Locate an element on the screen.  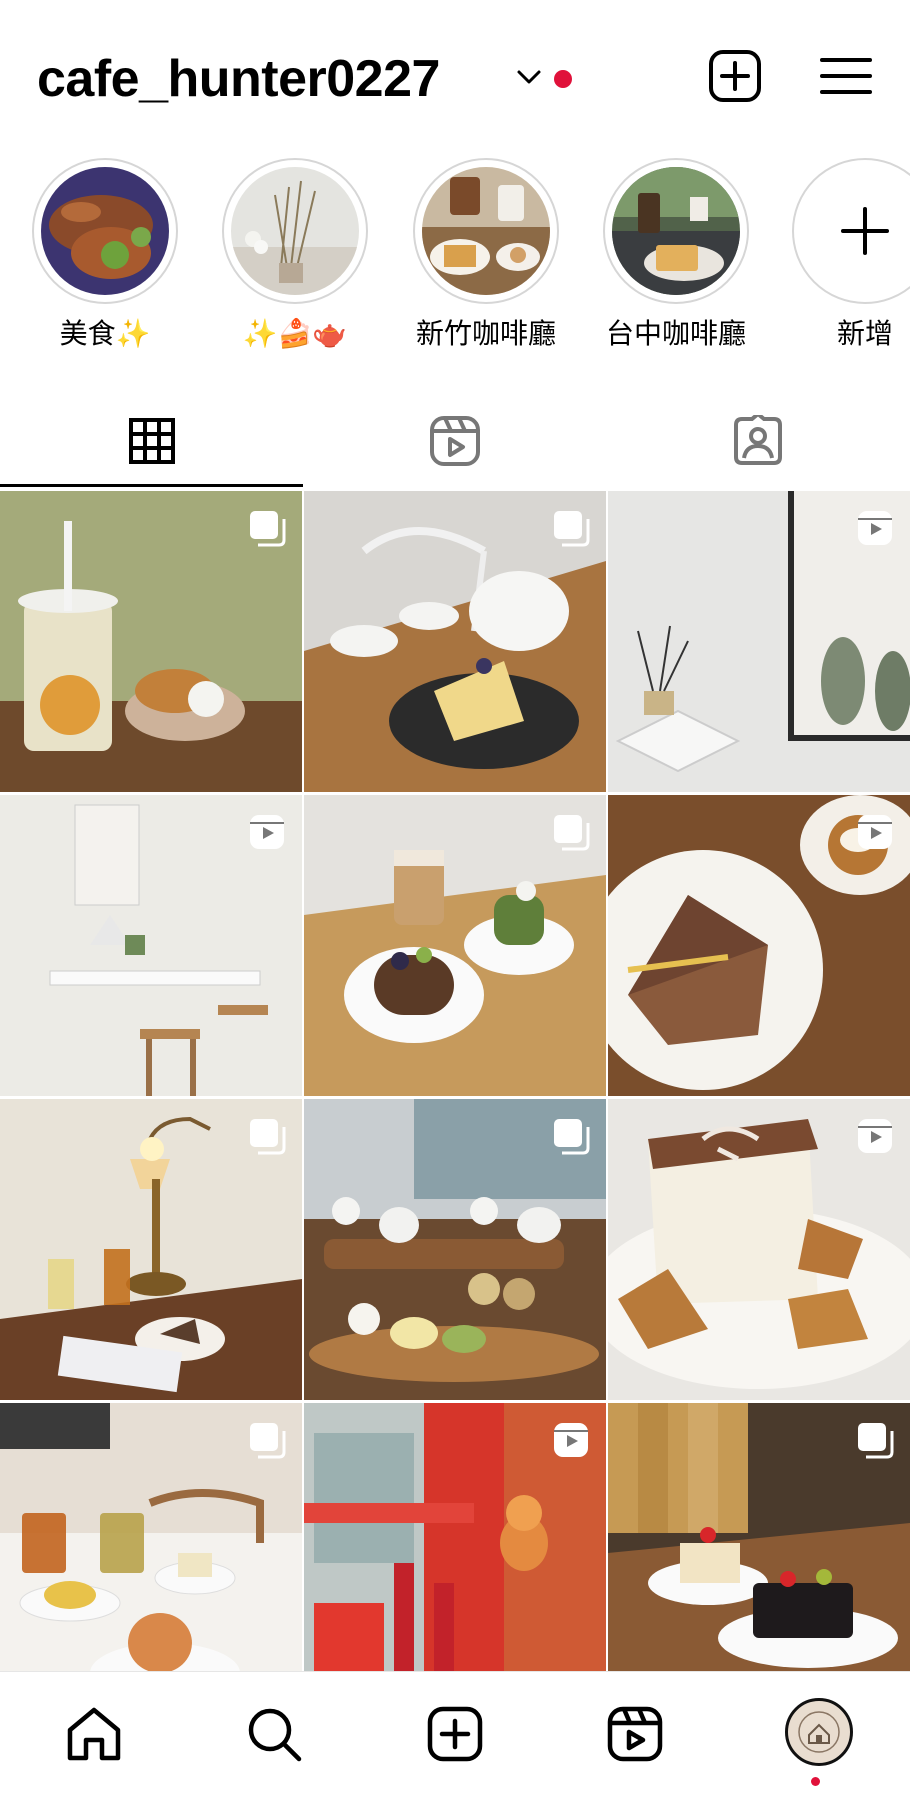
tab-posts-grid is located at coordinates (151, 441).